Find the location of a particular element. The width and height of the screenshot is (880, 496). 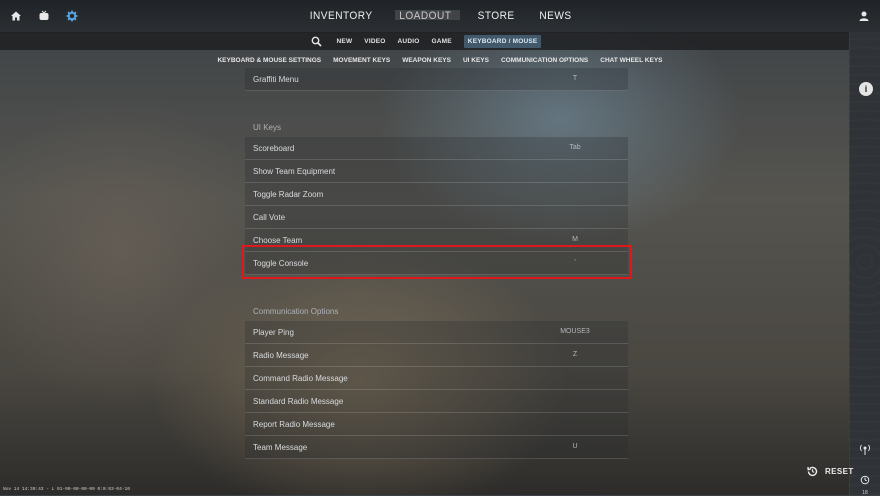

settings-subnav: NEW VIDEO AUDIO GAME KEYBOARD / MOUSE is located at coordinates (425, 41).